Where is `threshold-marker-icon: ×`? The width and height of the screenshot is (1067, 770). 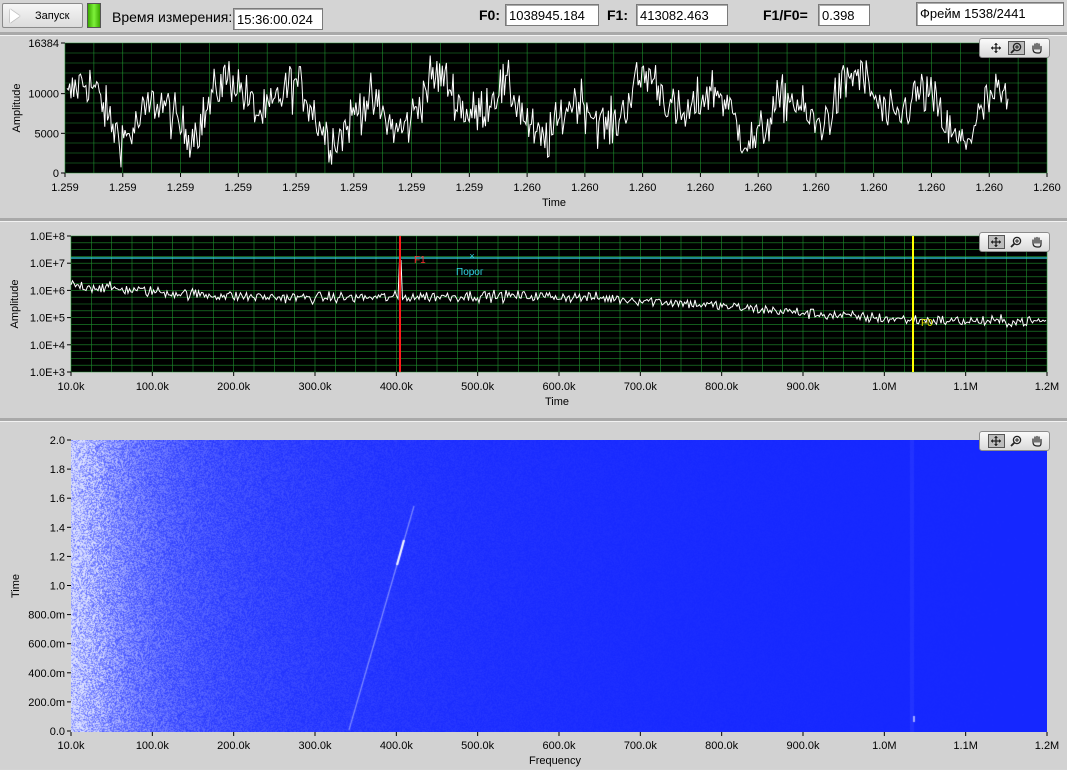
threshold-marker-icon: × is located at coordinates (471, 256).